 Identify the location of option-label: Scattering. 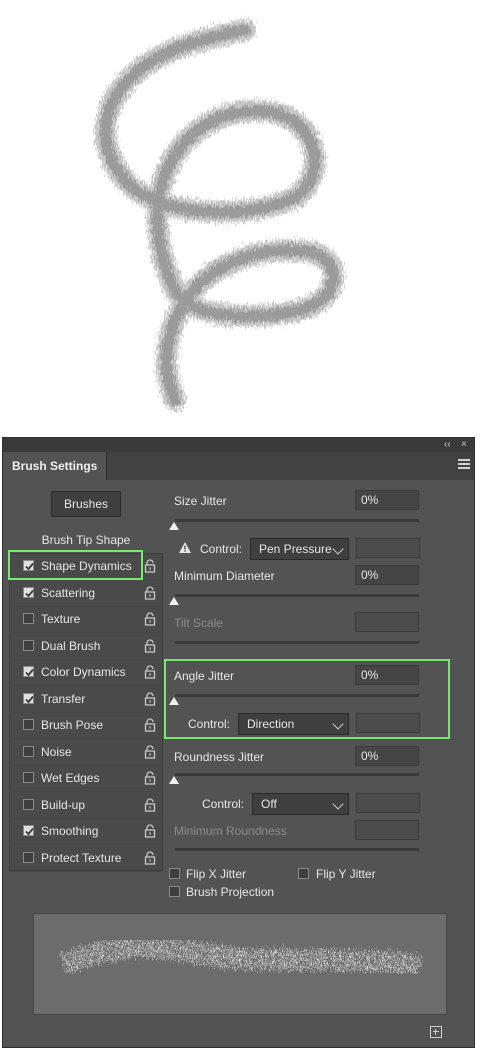
(68, 592).